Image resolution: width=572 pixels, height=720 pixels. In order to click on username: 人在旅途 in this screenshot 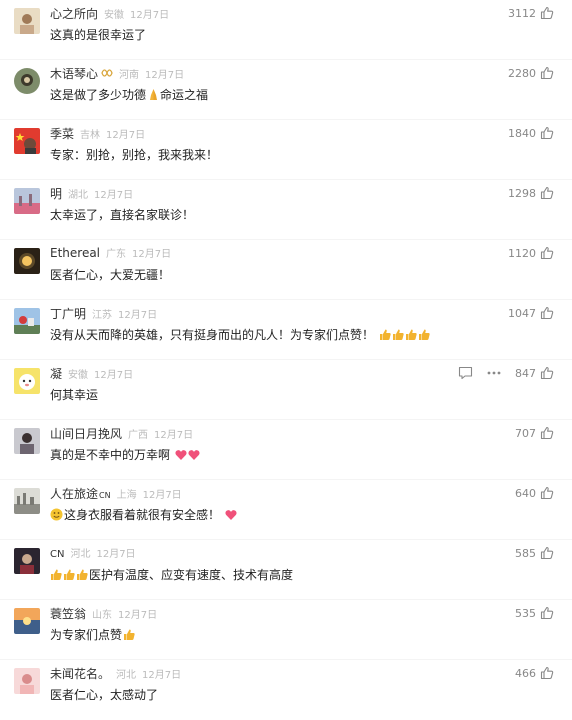, I will do `click(74, 493)`.